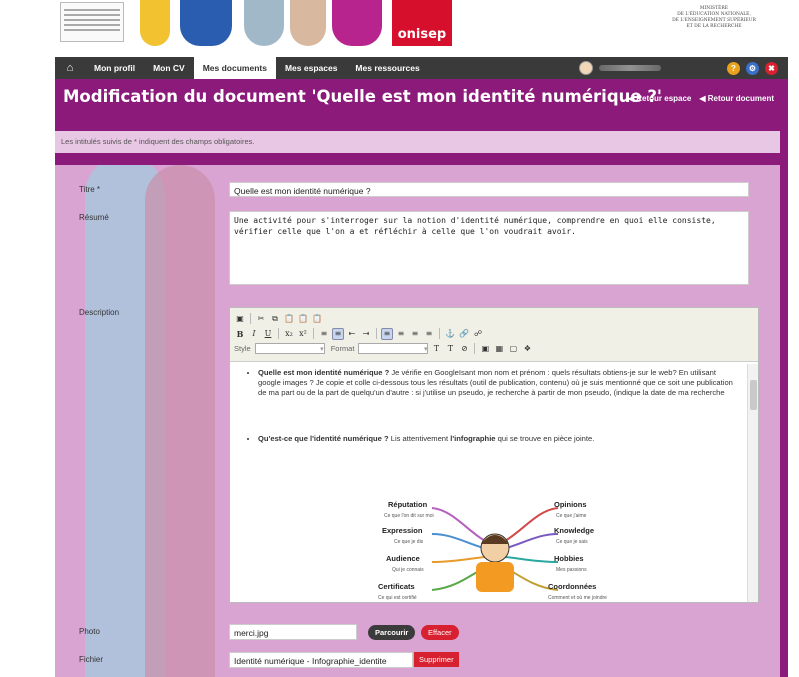 The height and width of the screenshot is (677, 799). I want to click on remove-format-icon: ⊘, so click(464, 349).